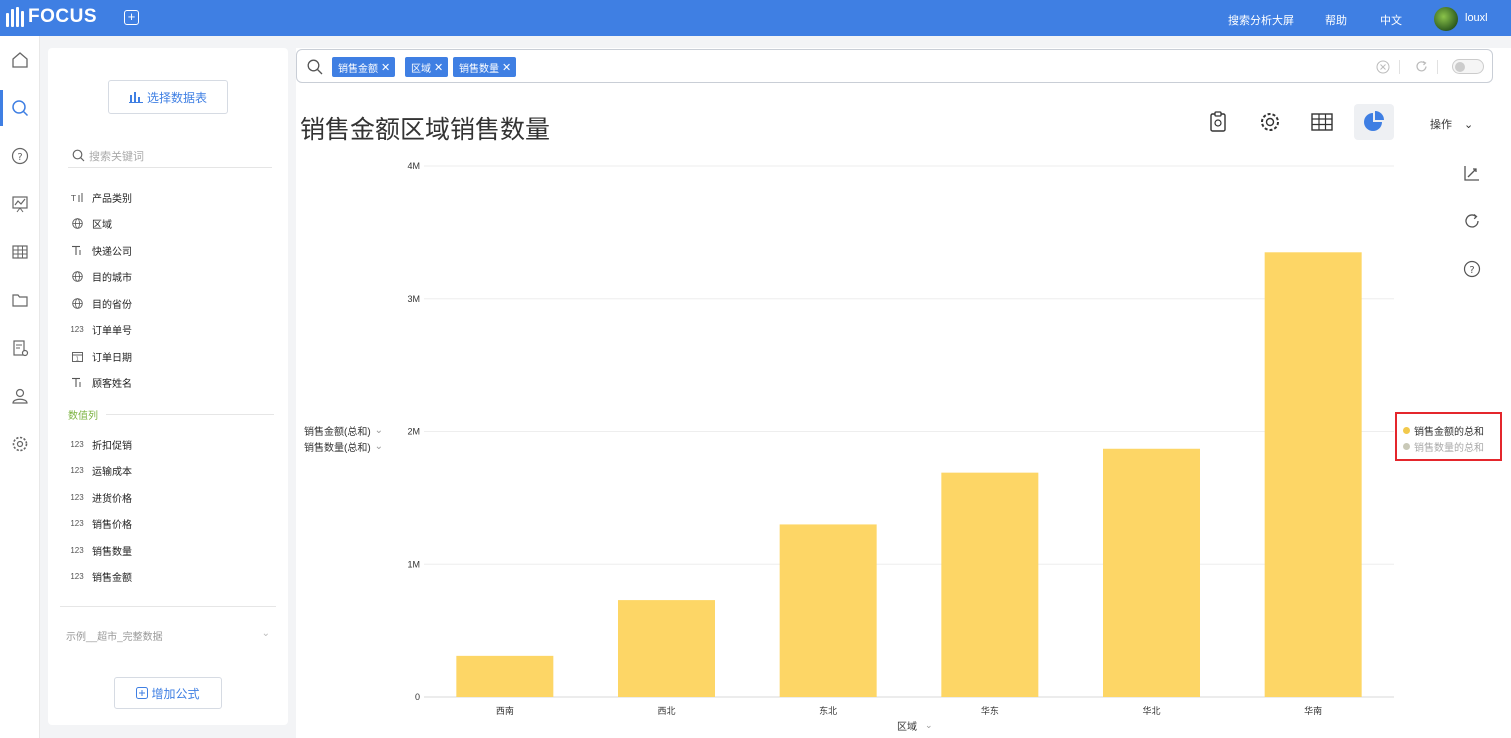  I want to click on username: louxl, so click(1476, 18).